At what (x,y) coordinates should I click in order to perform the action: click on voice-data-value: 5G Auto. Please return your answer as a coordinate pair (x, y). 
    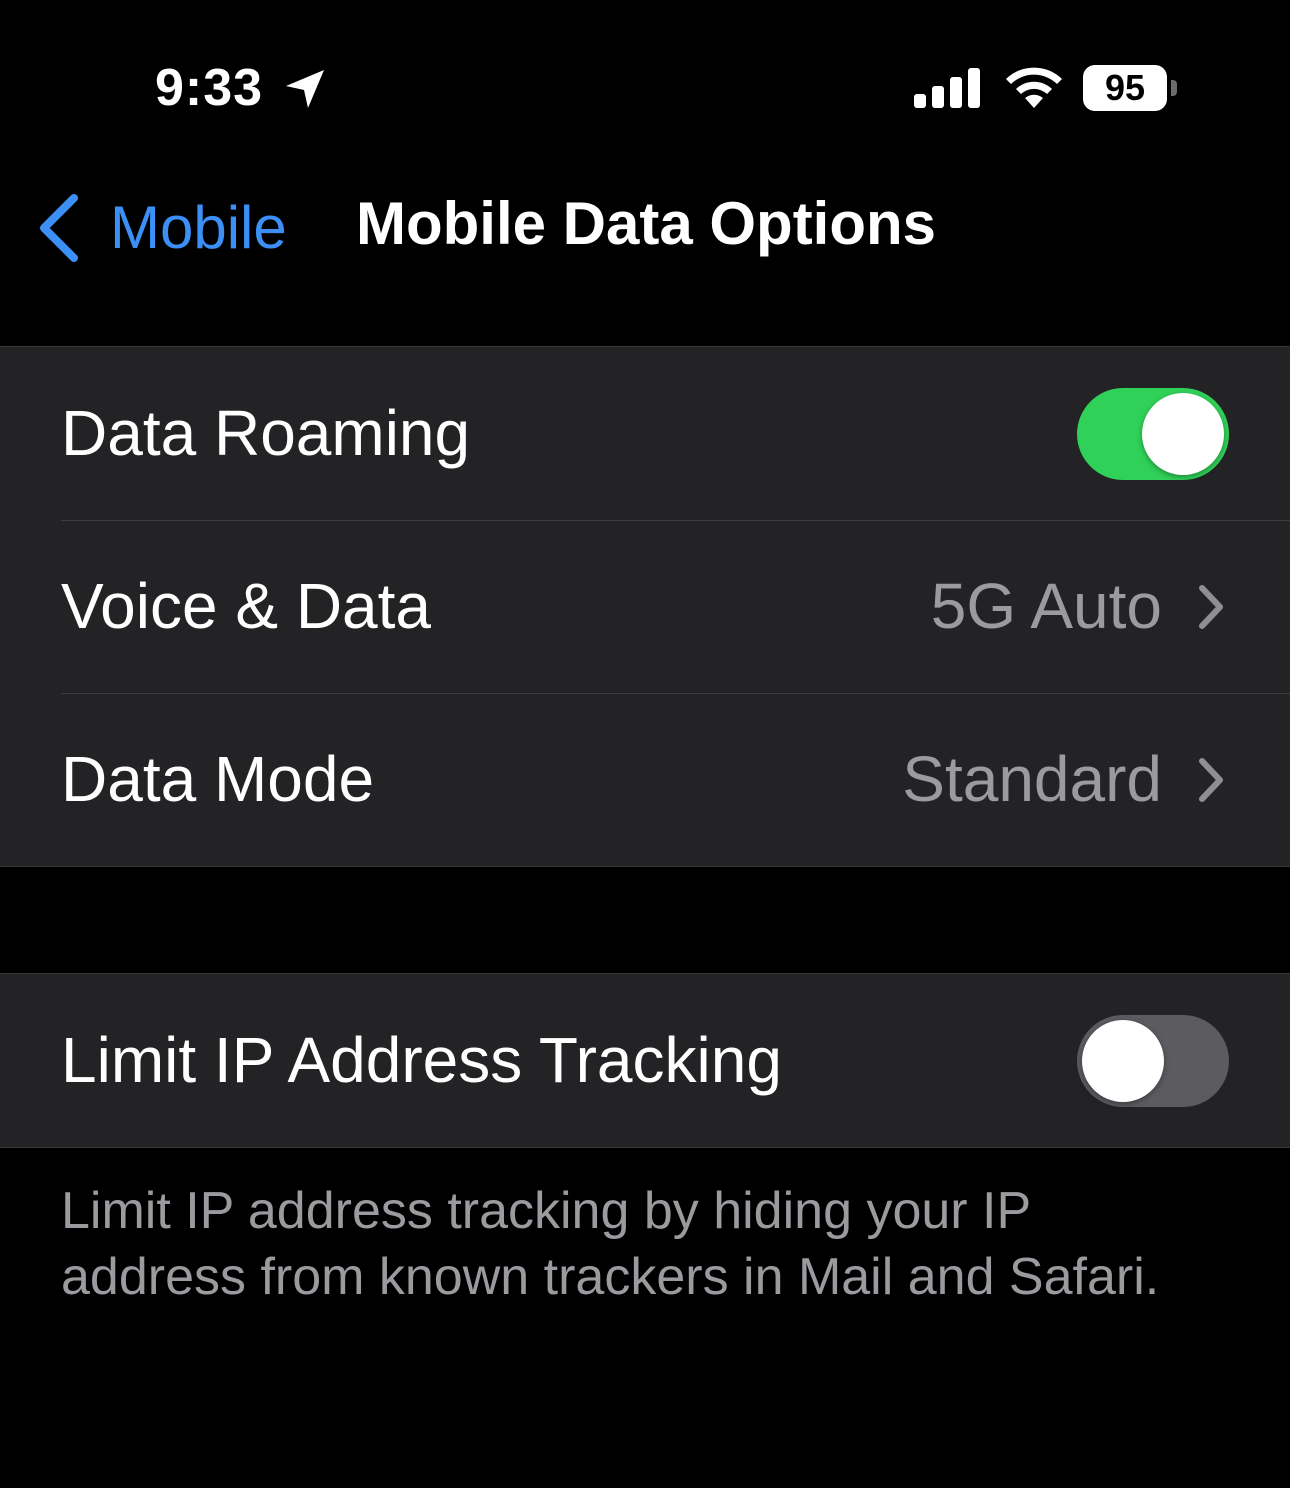
    Looking at the image, I should click on (1046, 606).